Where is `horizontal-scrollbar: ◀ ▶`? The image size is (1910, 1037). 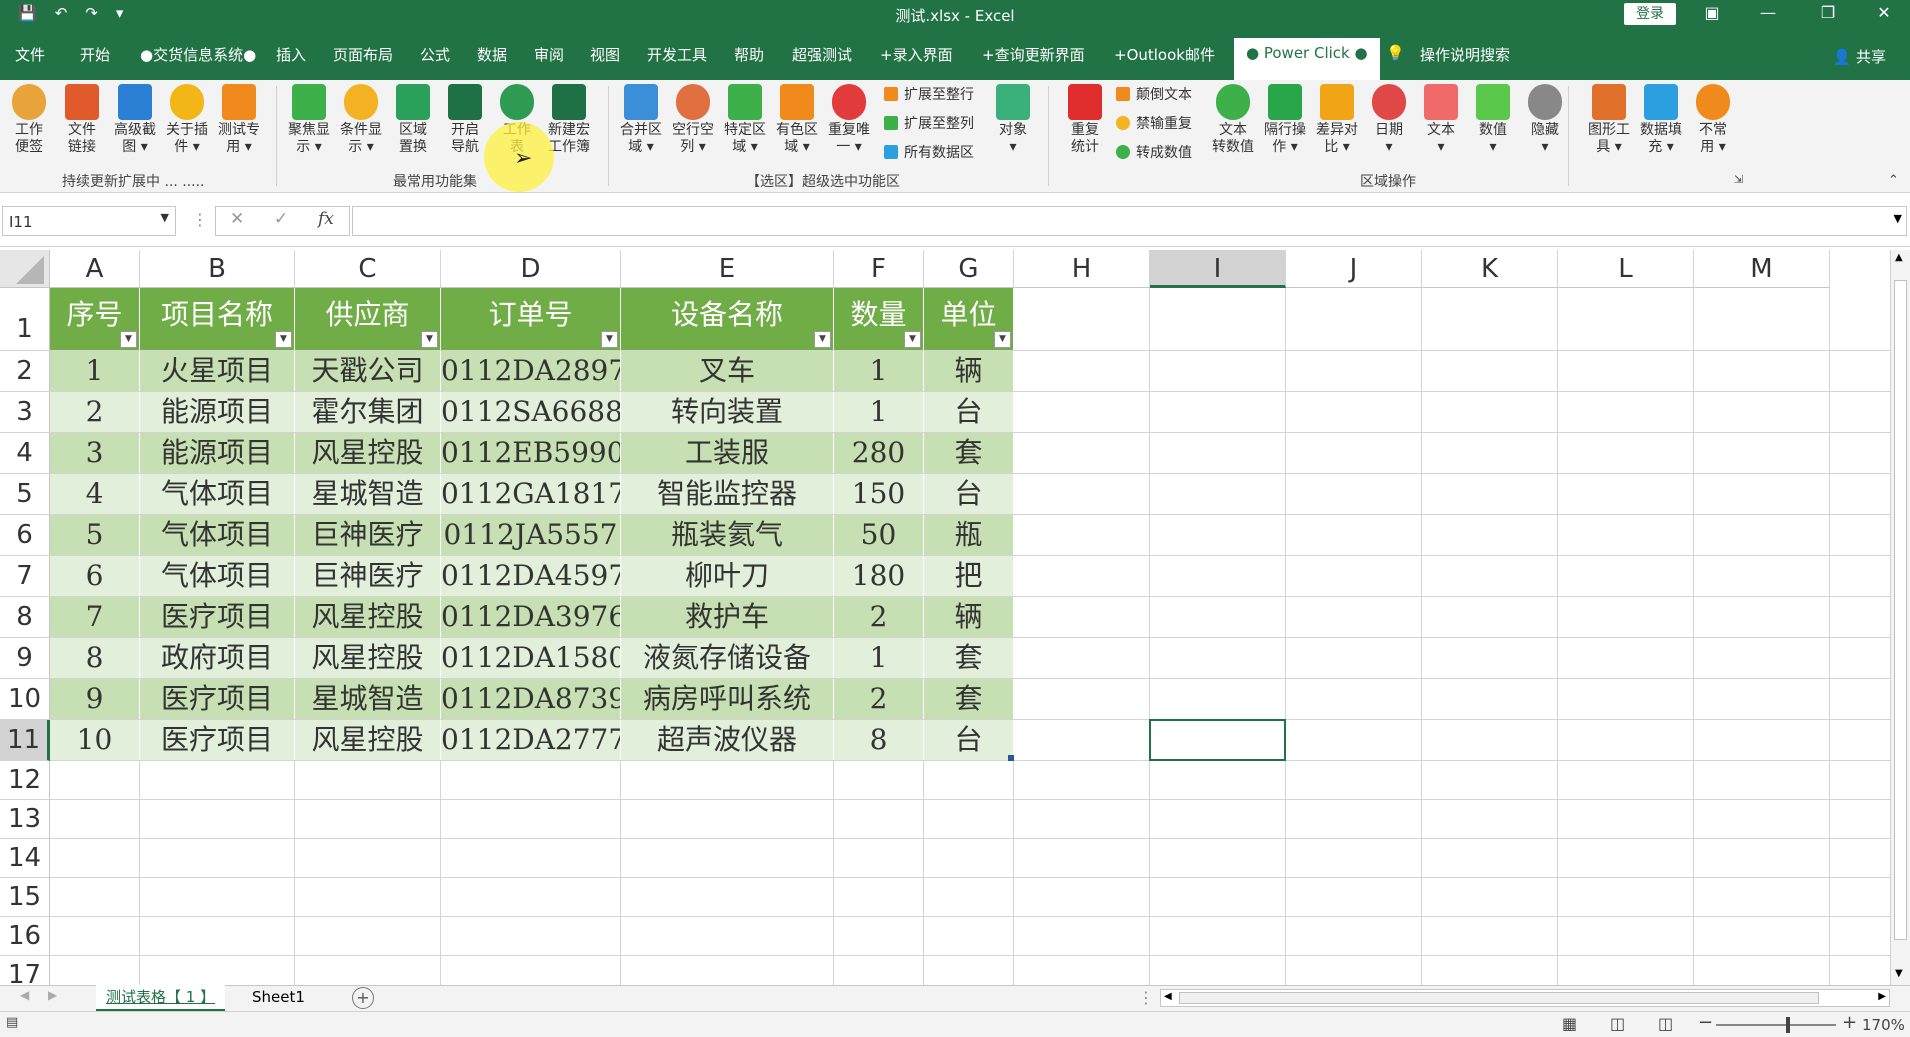 horizontal-scrollbar: ◀ ▶ is located at coordinates (1525, 998).